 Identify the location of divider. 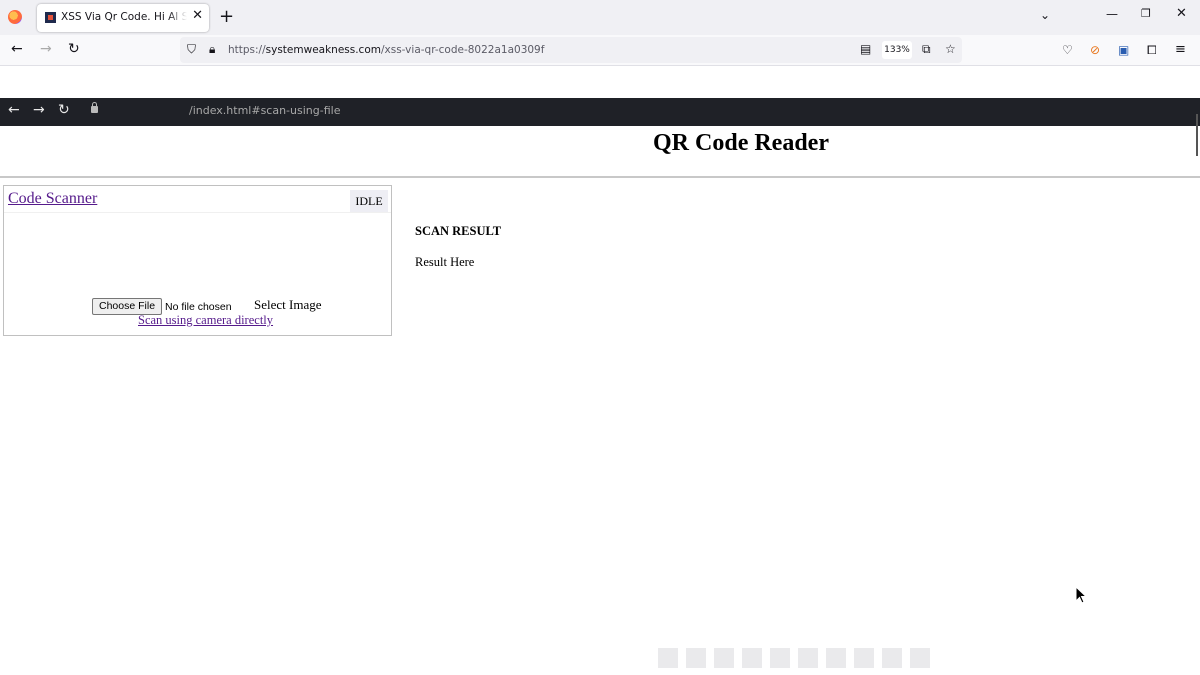
(600, 177).